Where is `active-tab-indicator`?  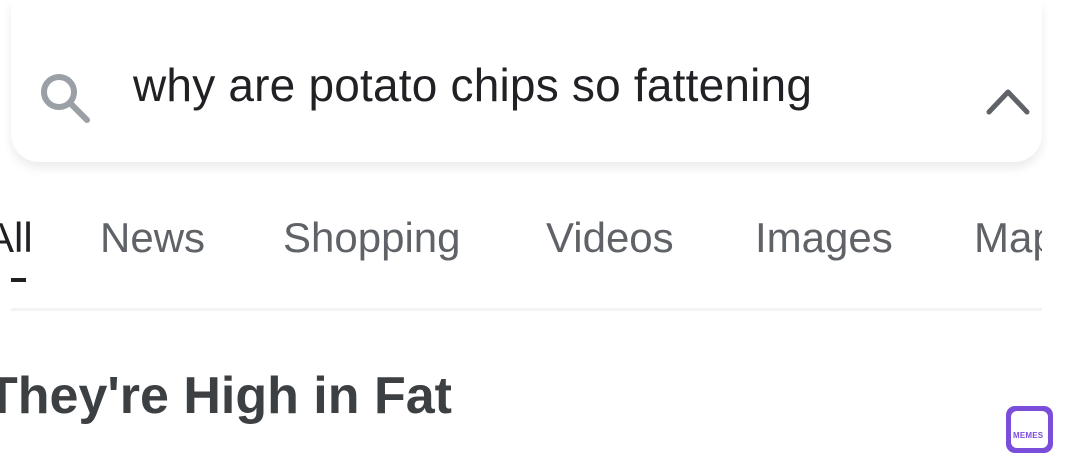 active-tab-indicator is located at coordinates (18, 280).